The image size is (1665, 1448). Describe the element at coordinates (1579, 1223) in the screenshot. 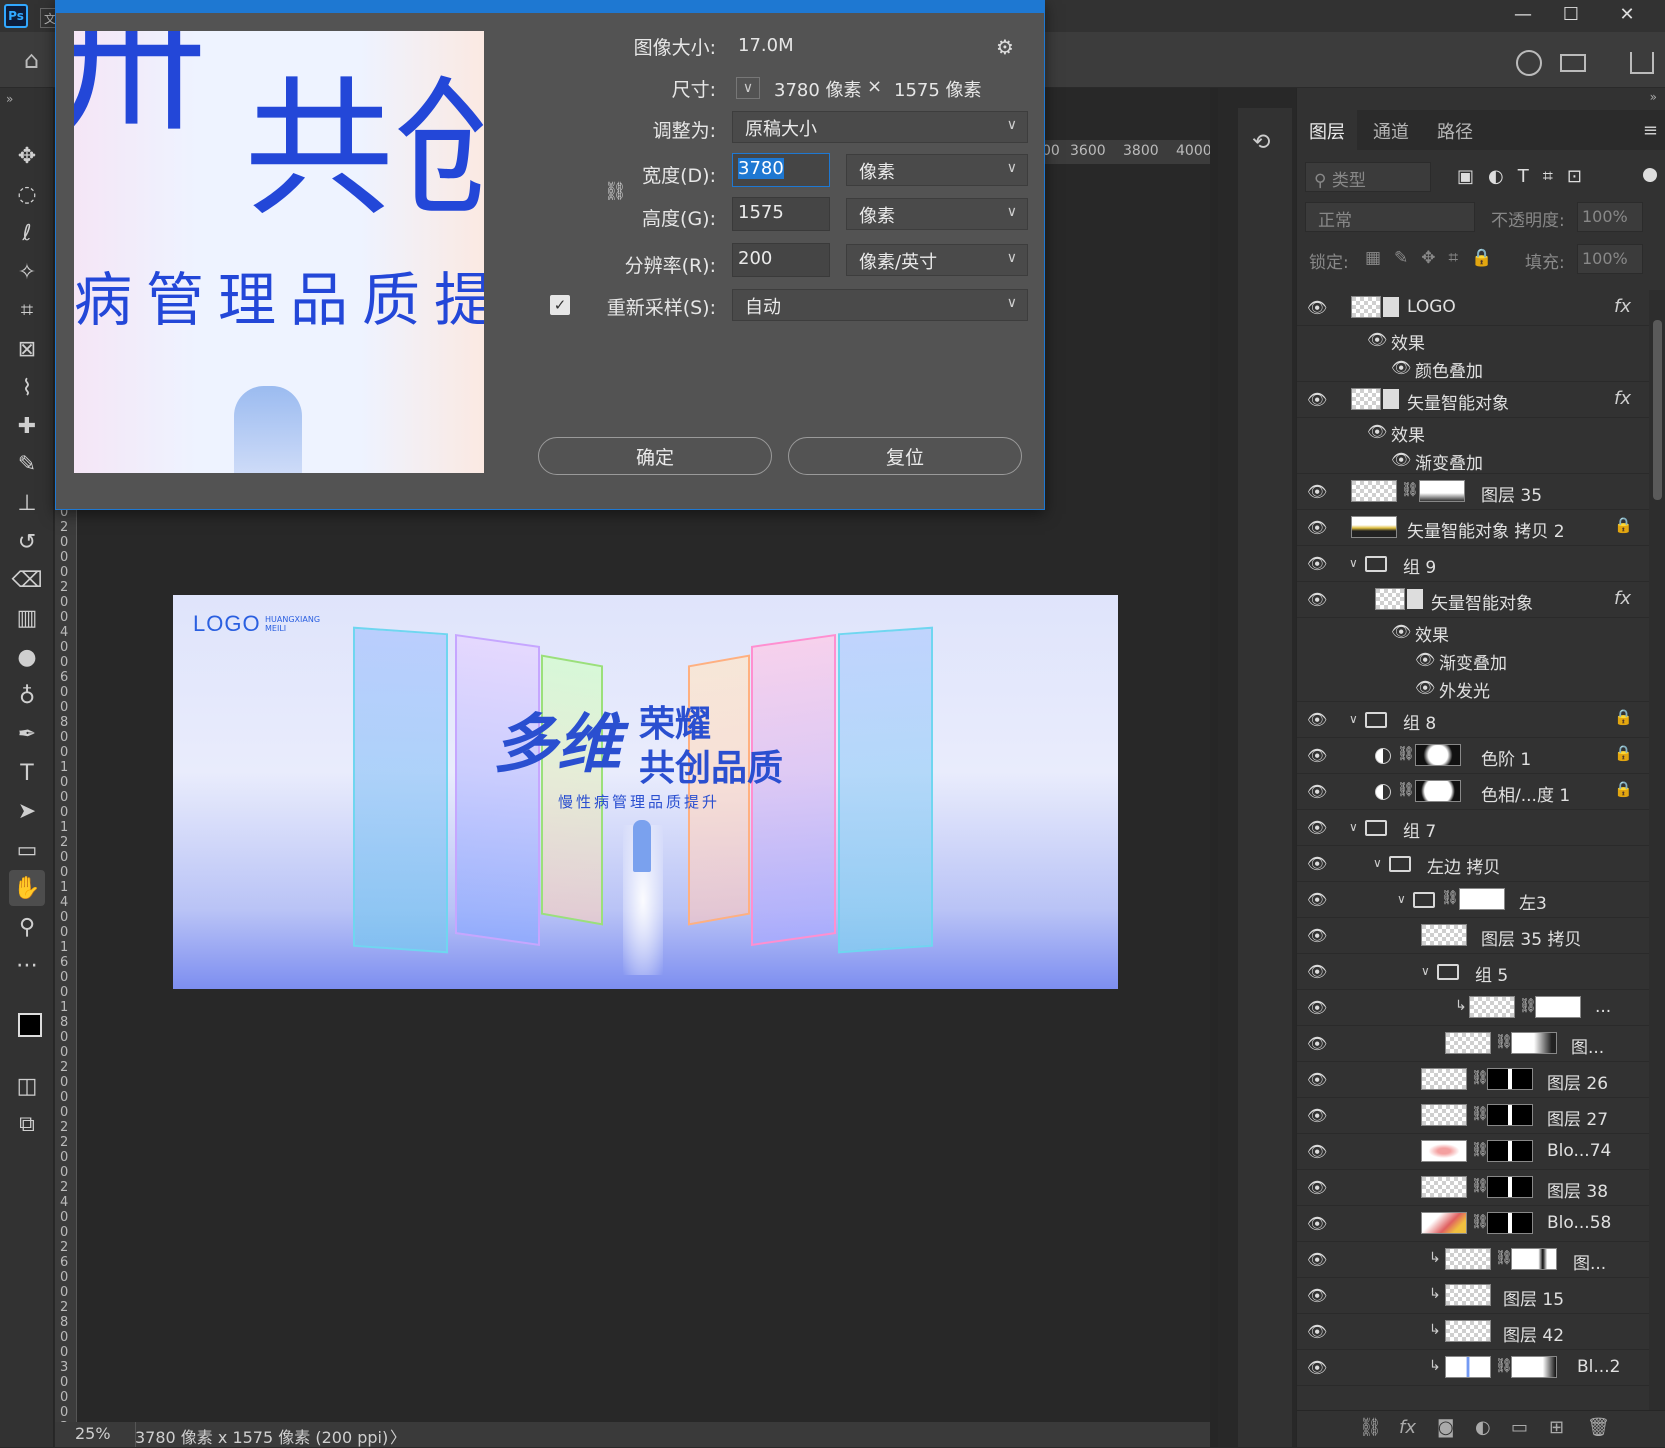

I see `layer-name: Blo...58` at that location.